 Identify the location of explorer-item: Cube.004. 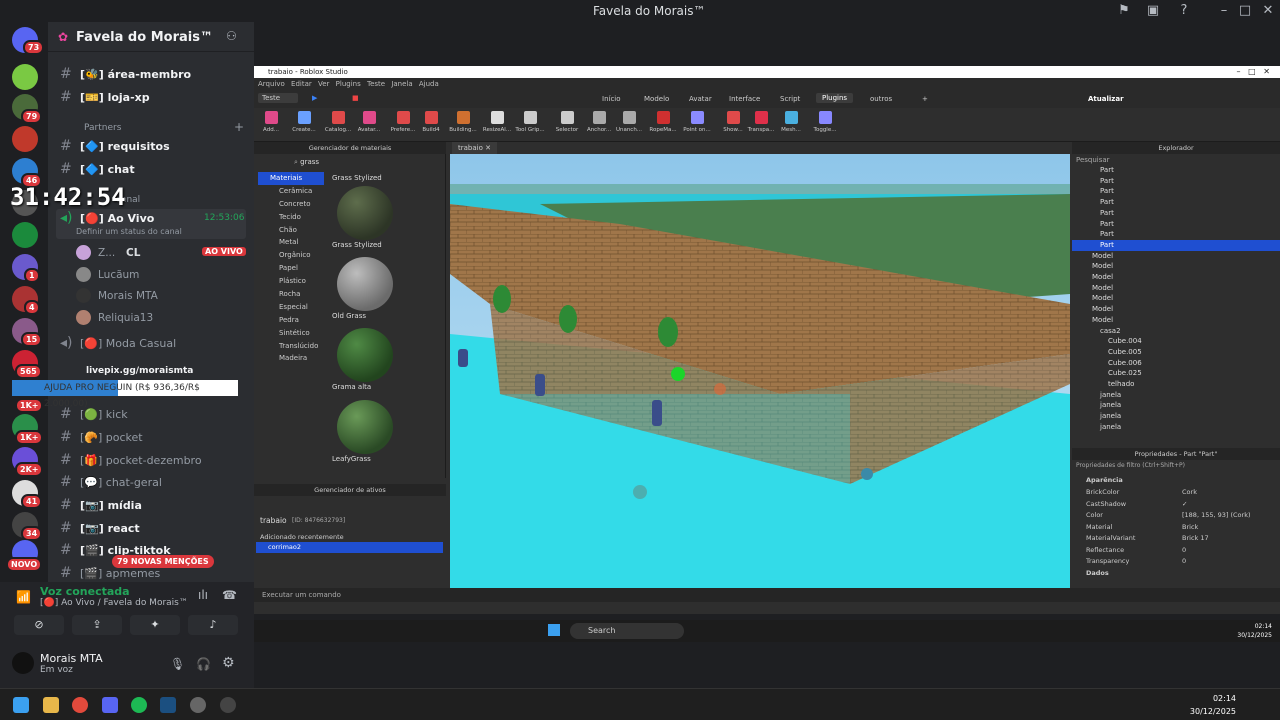
(1176, 341).